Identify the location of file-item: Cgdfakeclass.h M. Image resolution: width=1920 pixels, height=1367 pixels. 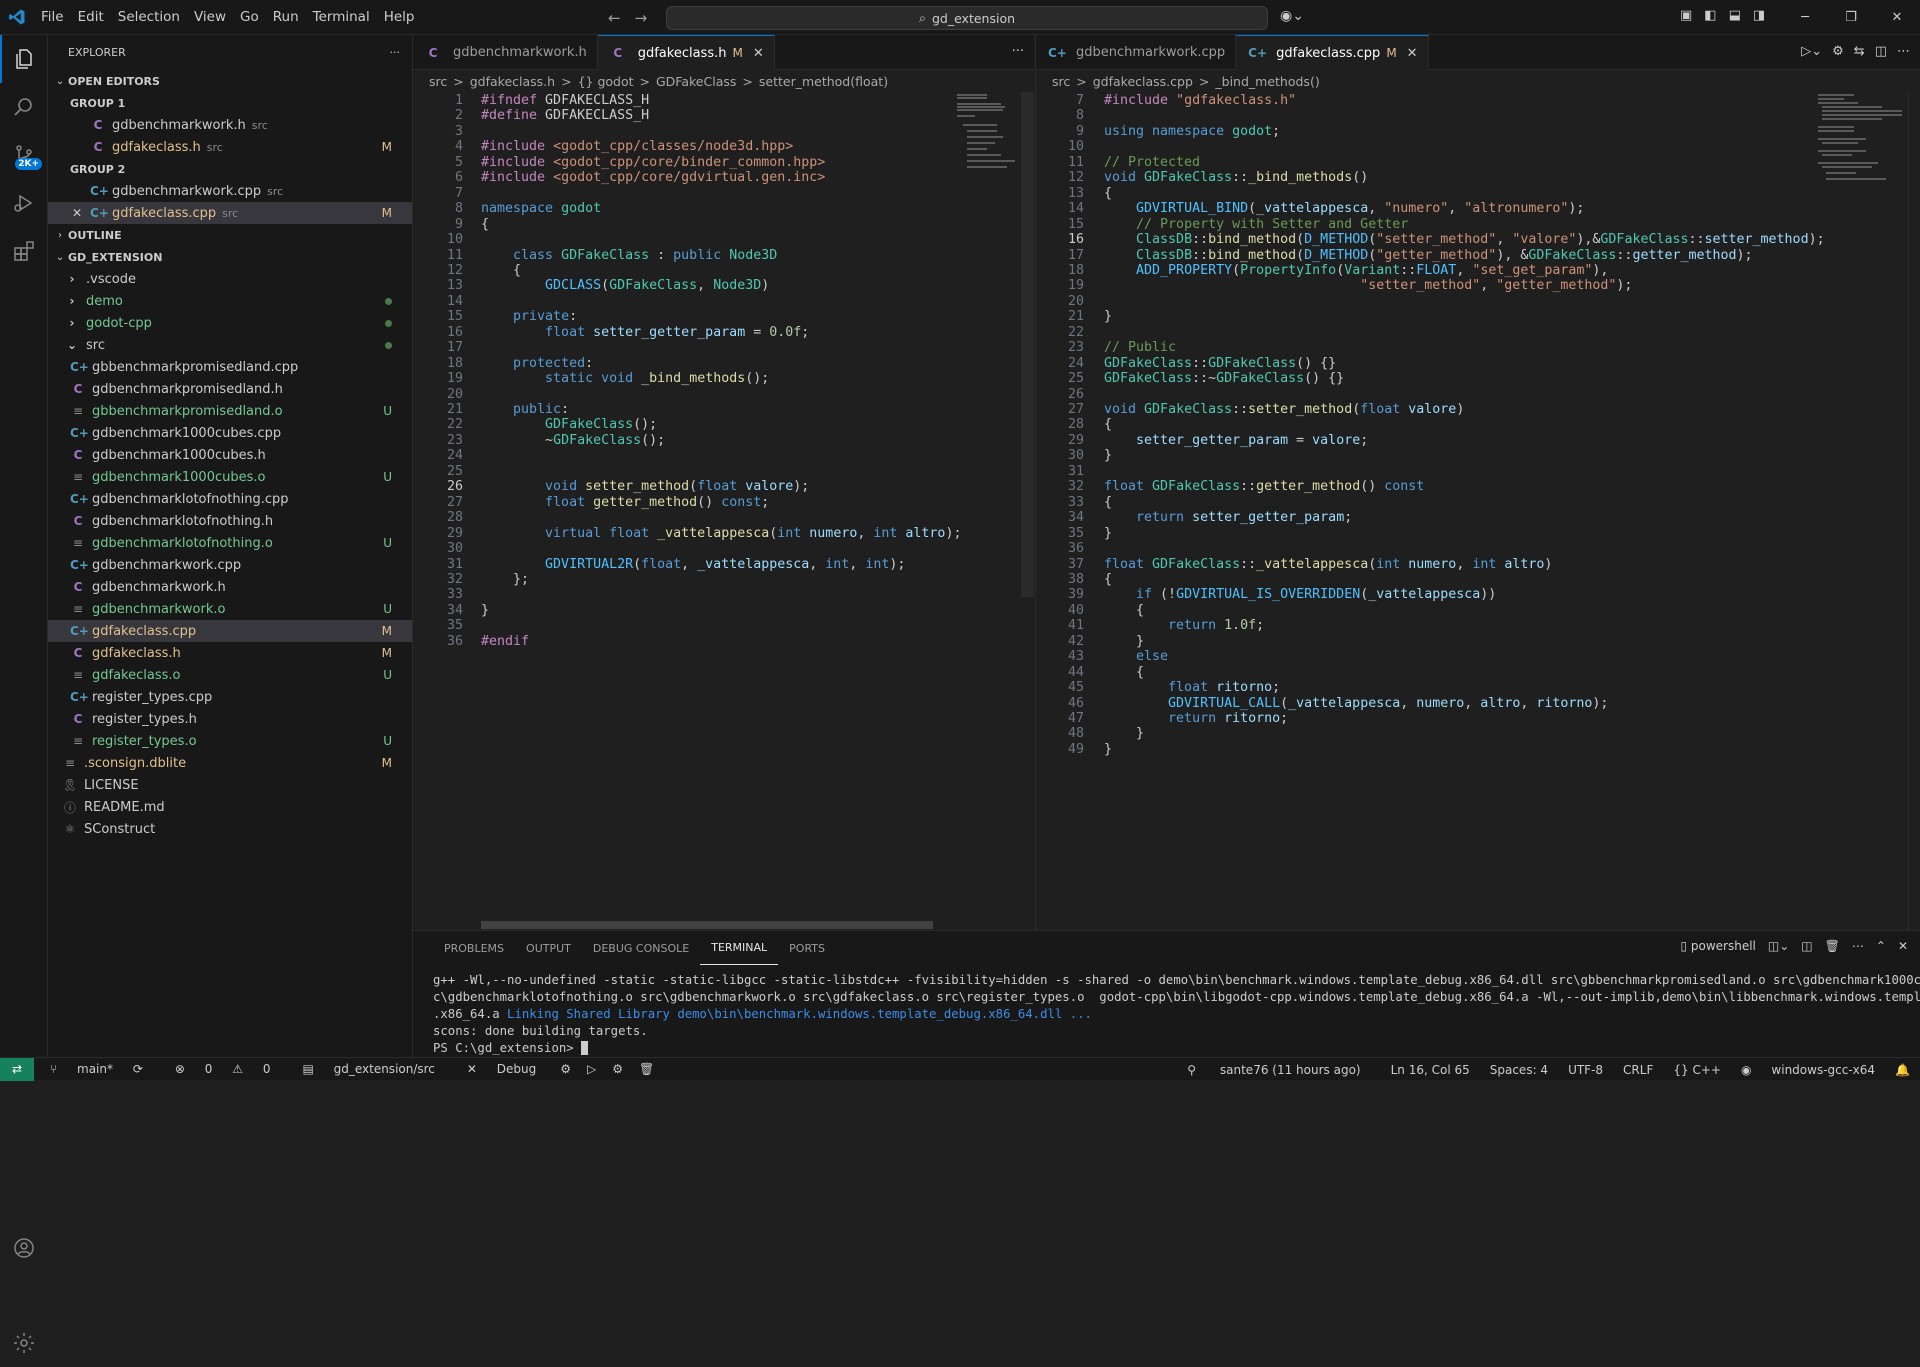
(230, 653).